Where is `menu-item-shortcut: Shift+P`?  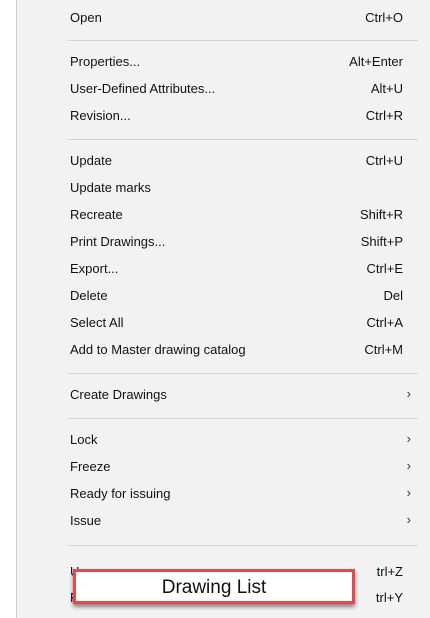 menu-item-shortcut: Shift+P is located at coordinates (381, 241).